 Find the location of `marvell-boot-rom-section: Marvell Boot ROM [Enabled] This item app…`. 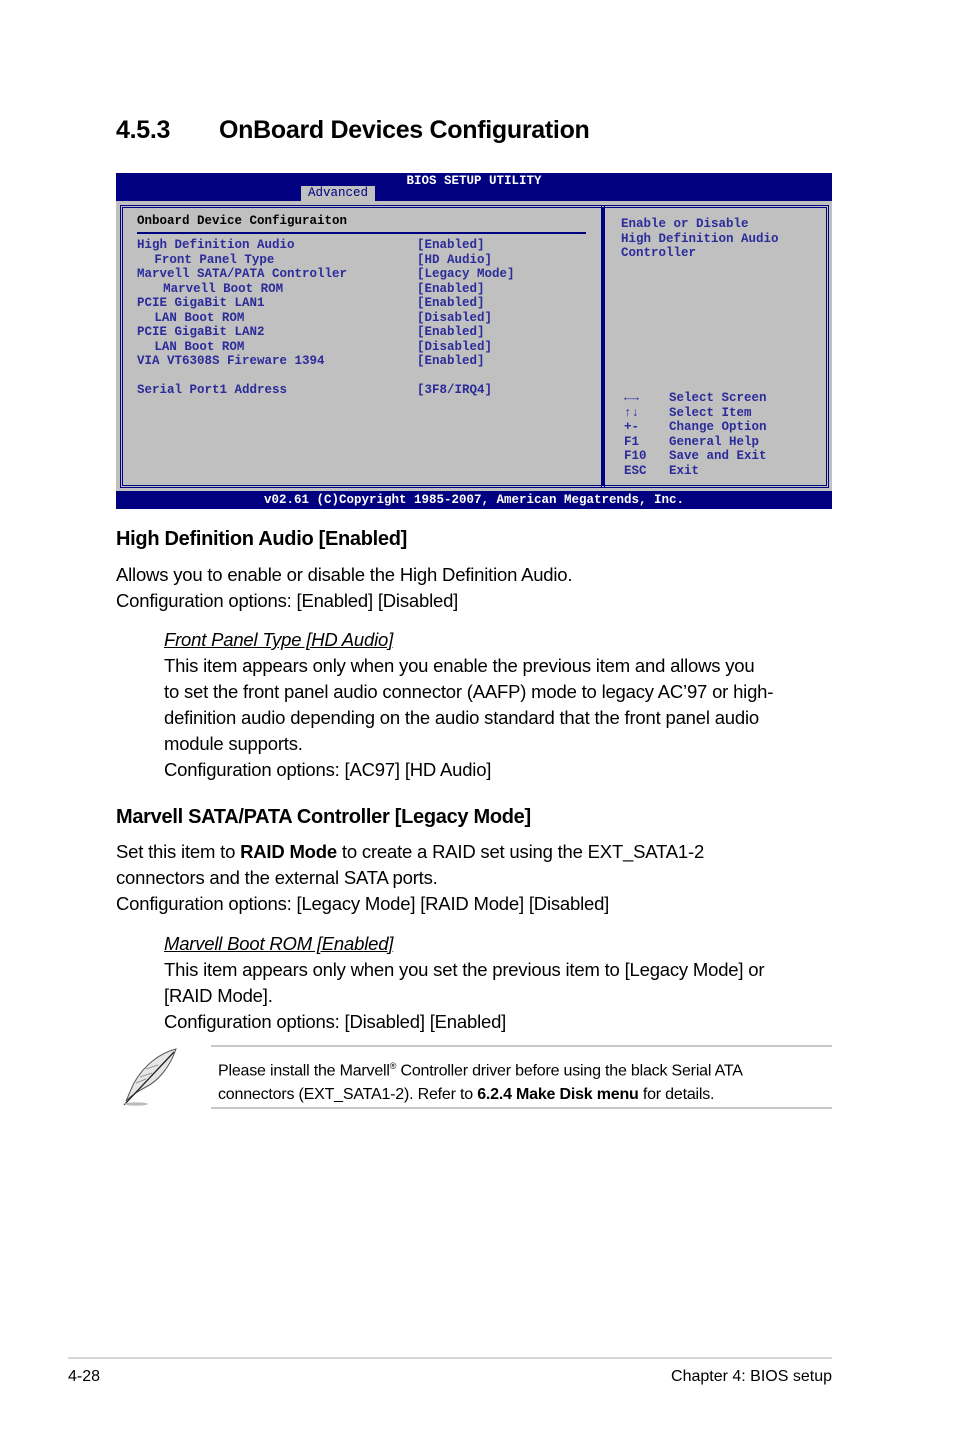

marvell-boot-rom-section: Marvell Boot ROM [Enabled] This item app… is located at coordinates (464, 983).